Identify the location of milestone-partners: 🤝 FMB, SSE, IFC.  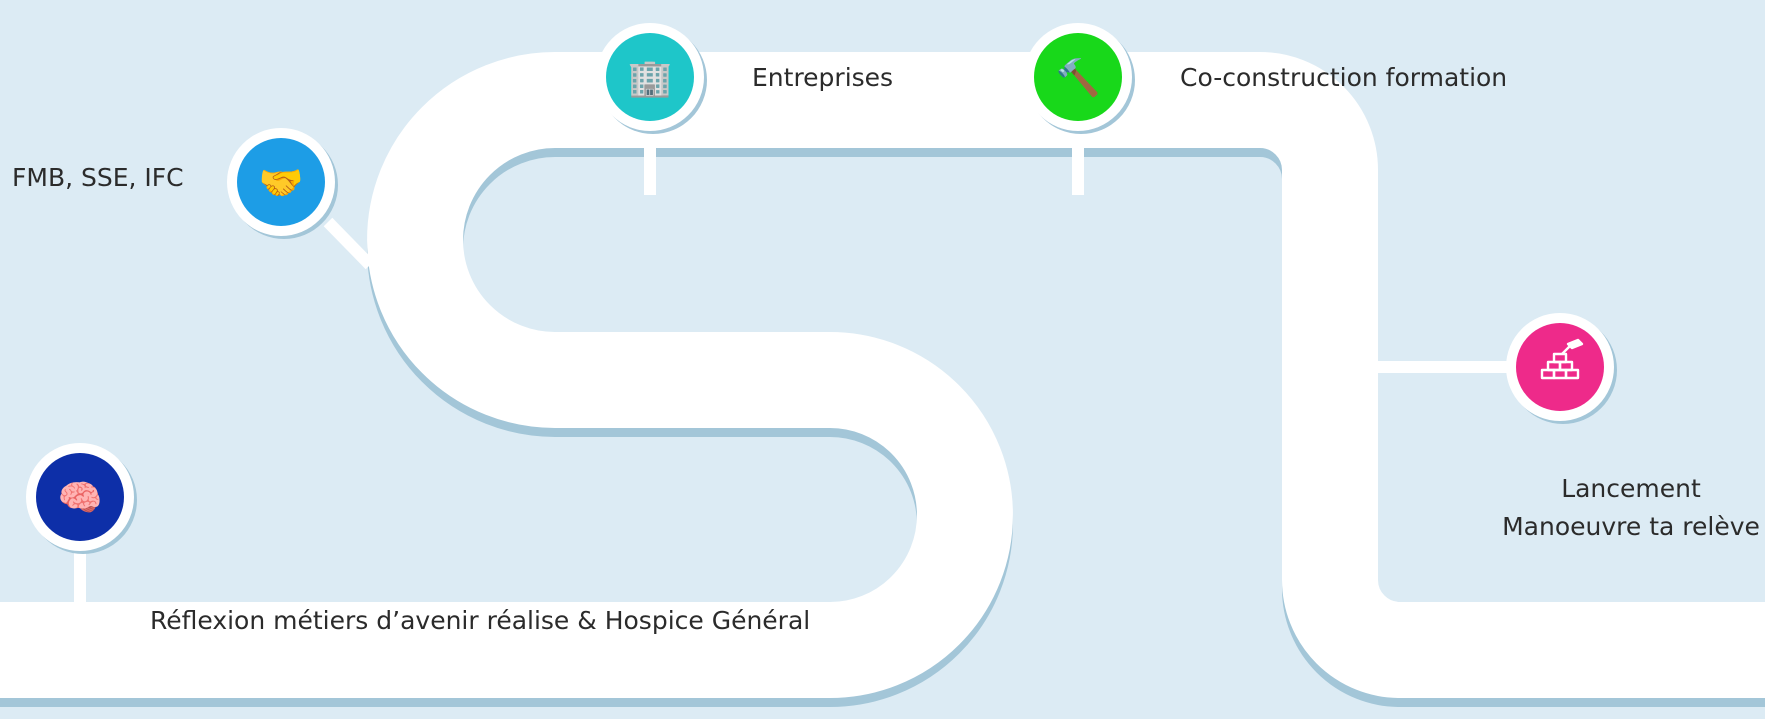
(175, 183).